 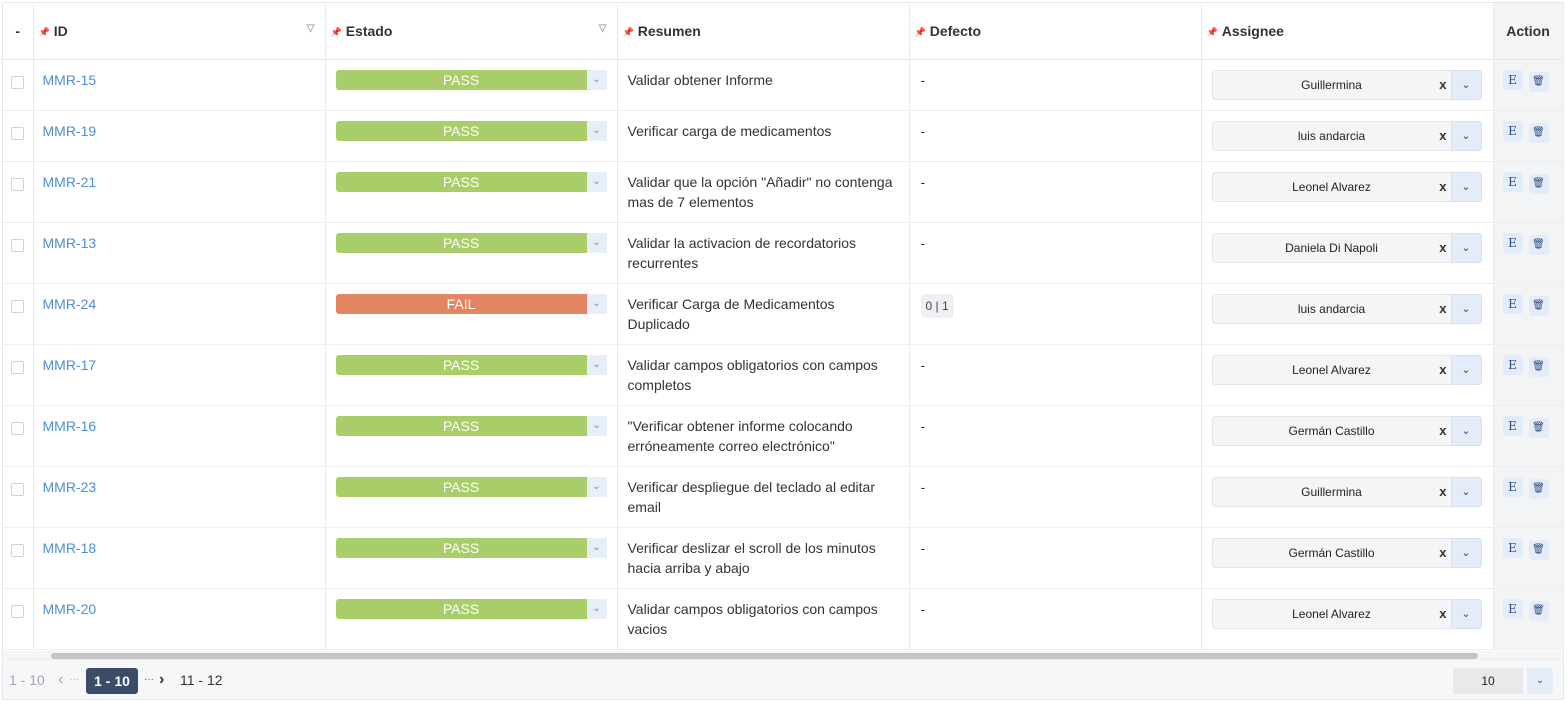 I want to click on page-size-value: 10, so click(x=1488, y=681).